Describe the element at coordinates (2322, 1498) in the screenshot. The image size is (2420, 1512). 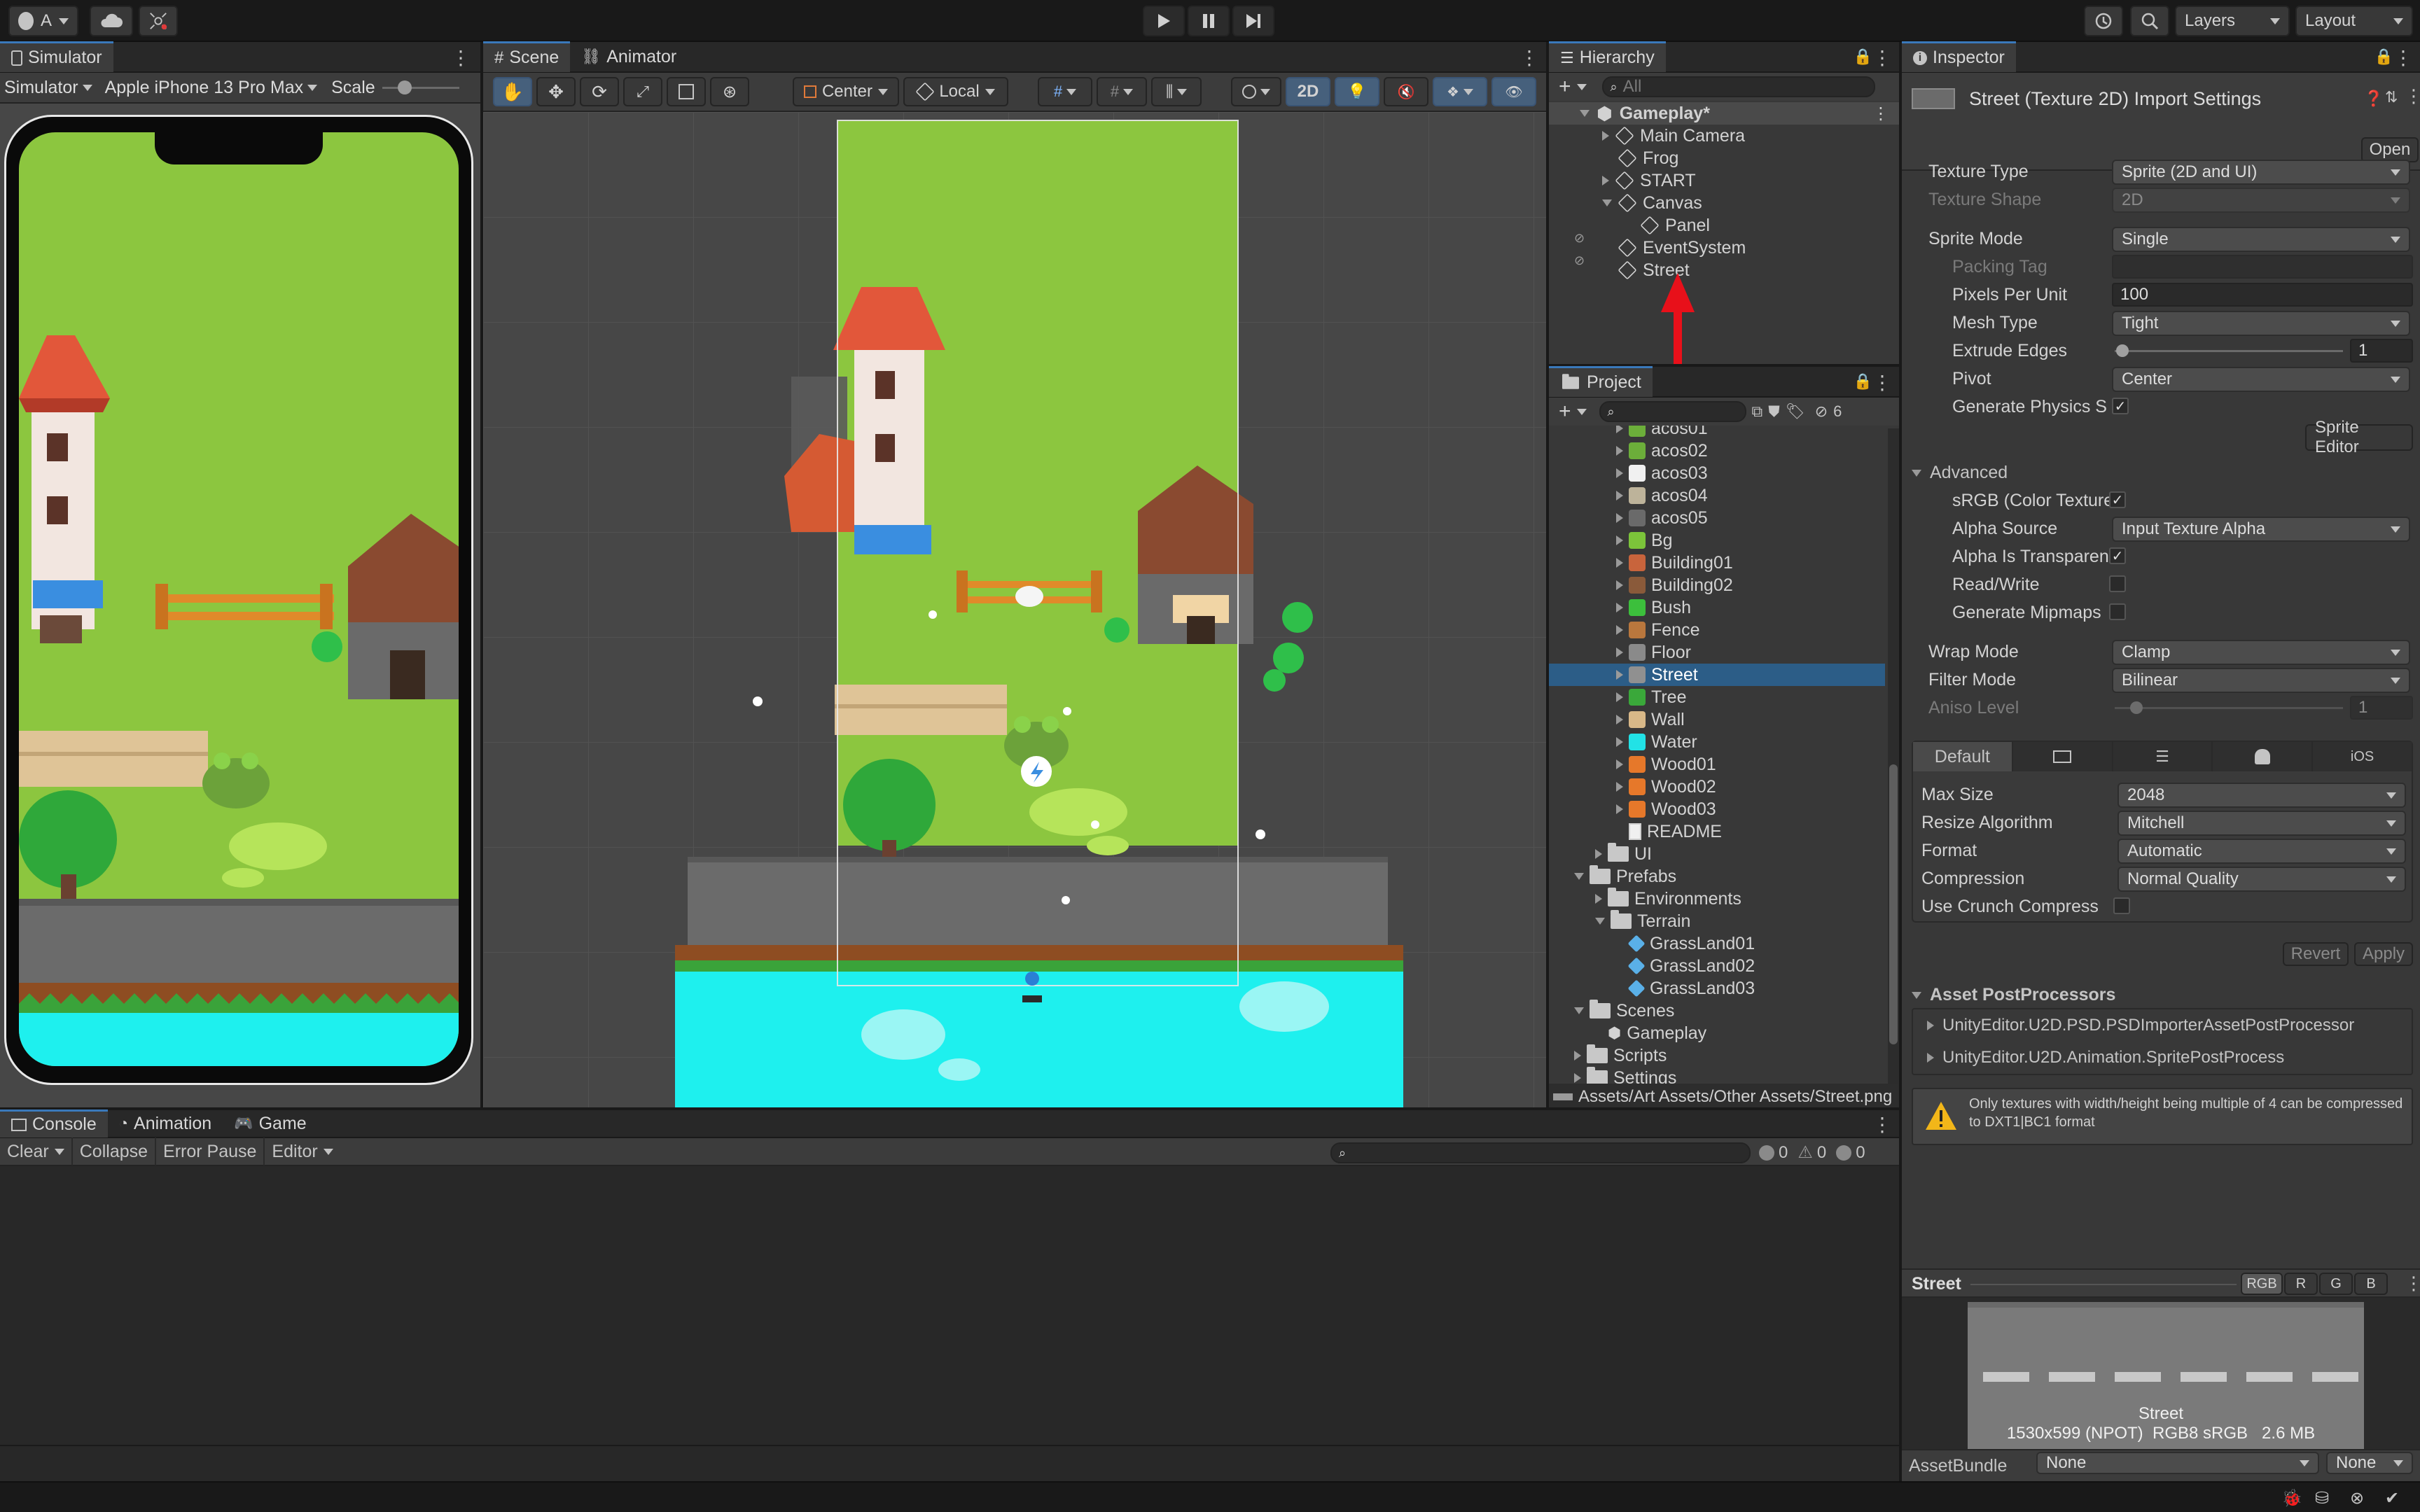
I see `database-icon: ⛁` at that location.